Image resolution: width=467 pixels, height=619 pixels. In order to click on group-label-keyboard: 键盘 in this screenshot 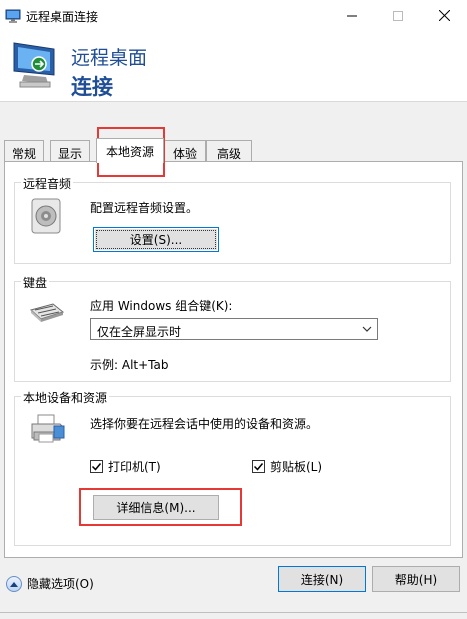, I will do `click(35, 282)`.